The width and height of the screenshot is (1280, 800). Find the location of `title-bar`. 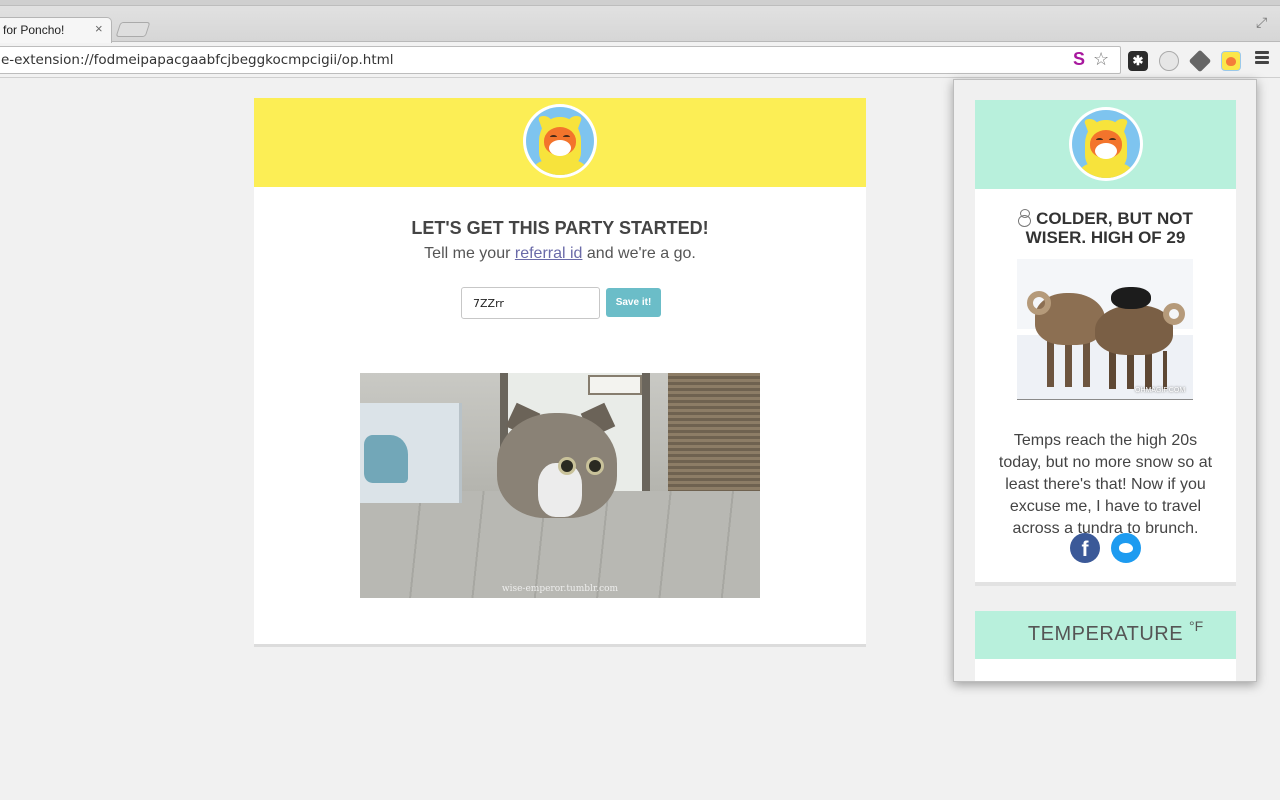

title-bar is located at coordinates (640, 3).